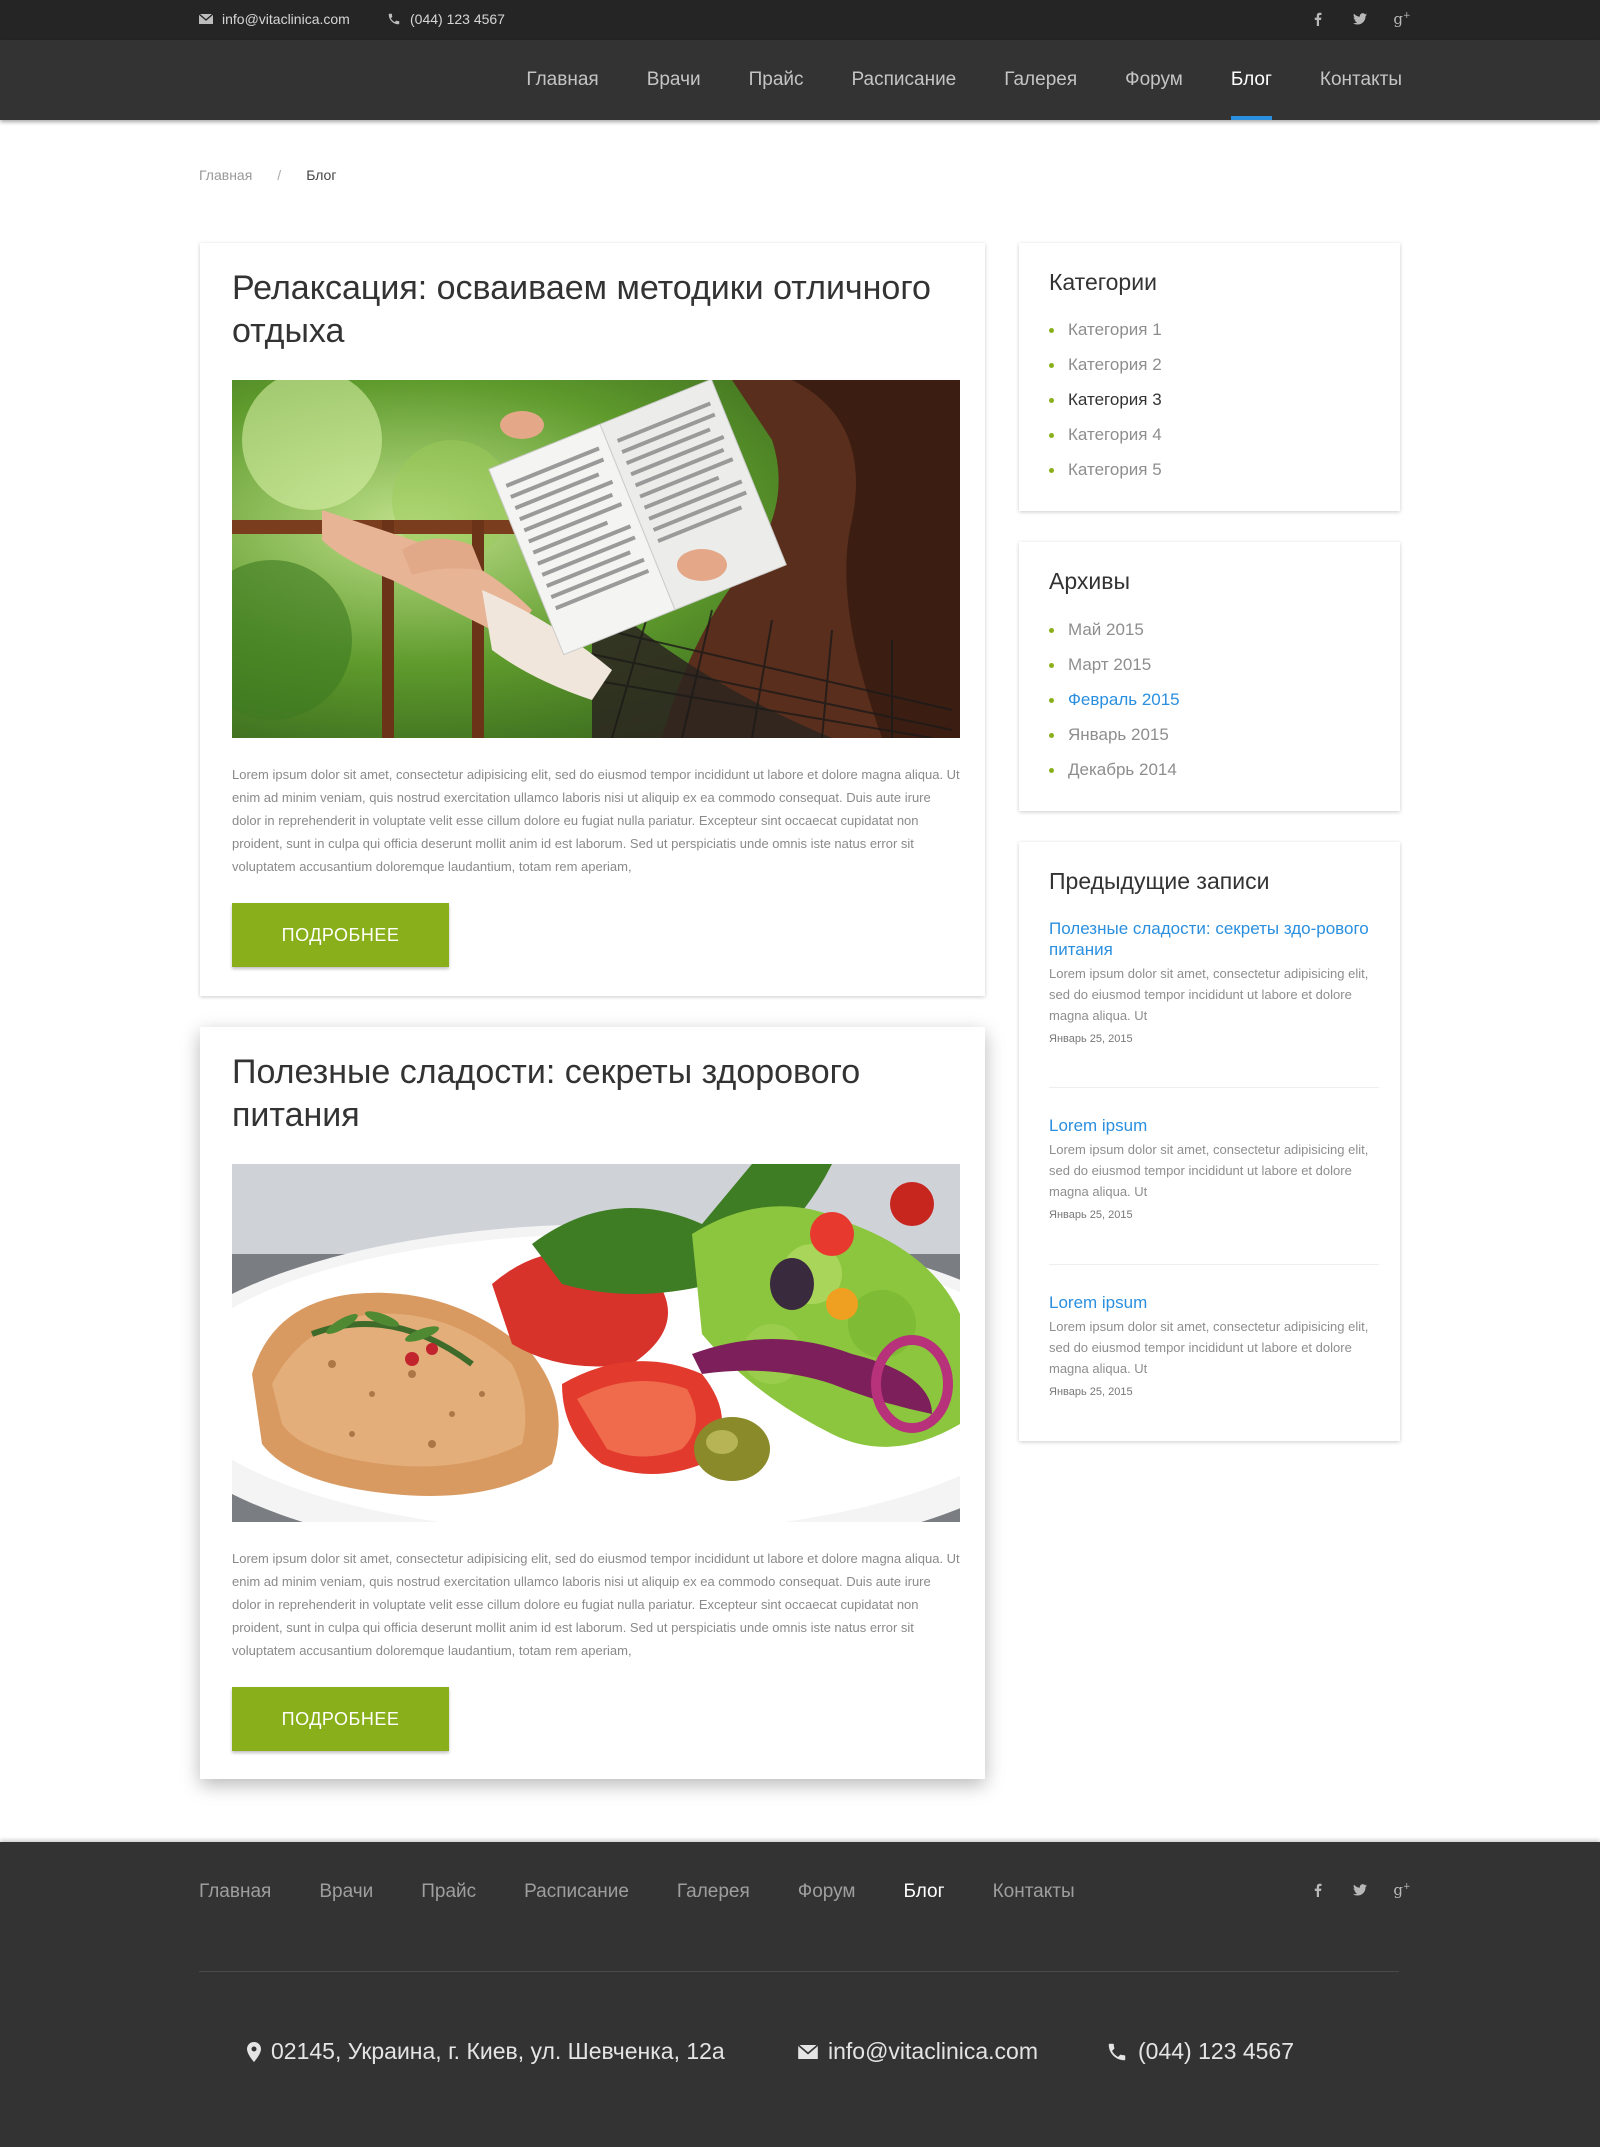  What do you see at coordinates (267, 175) in the screenshot?
I see `breadcrumb: Главная / Блог` at bounding box center [267, 175].